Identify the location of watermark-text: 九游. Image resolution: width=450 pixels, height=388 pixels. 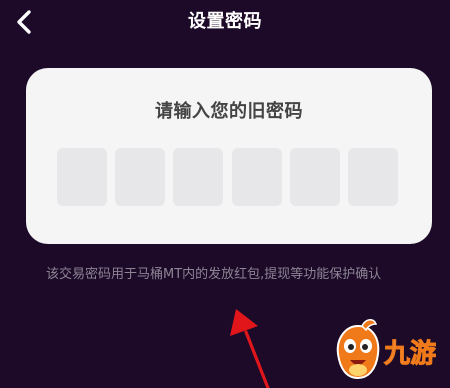
(409, 354).